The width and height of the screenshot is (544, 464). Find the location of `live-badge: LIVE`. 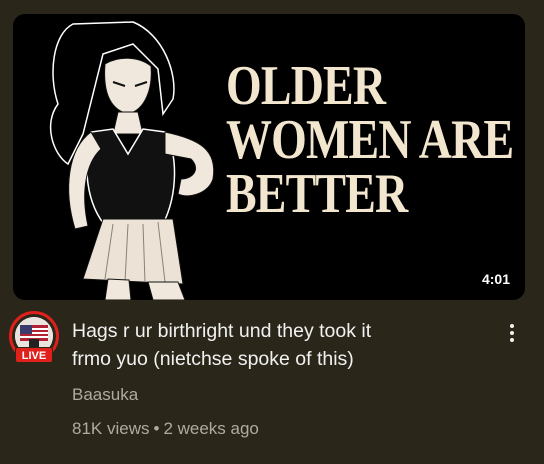

live-badge: LIVE is located at coordinates (34, 355).